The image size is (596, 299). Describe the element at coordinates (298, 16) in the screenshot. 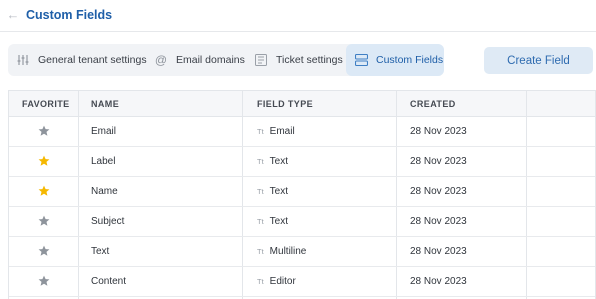

I see `page-header: ← Custom Fields` at that location.